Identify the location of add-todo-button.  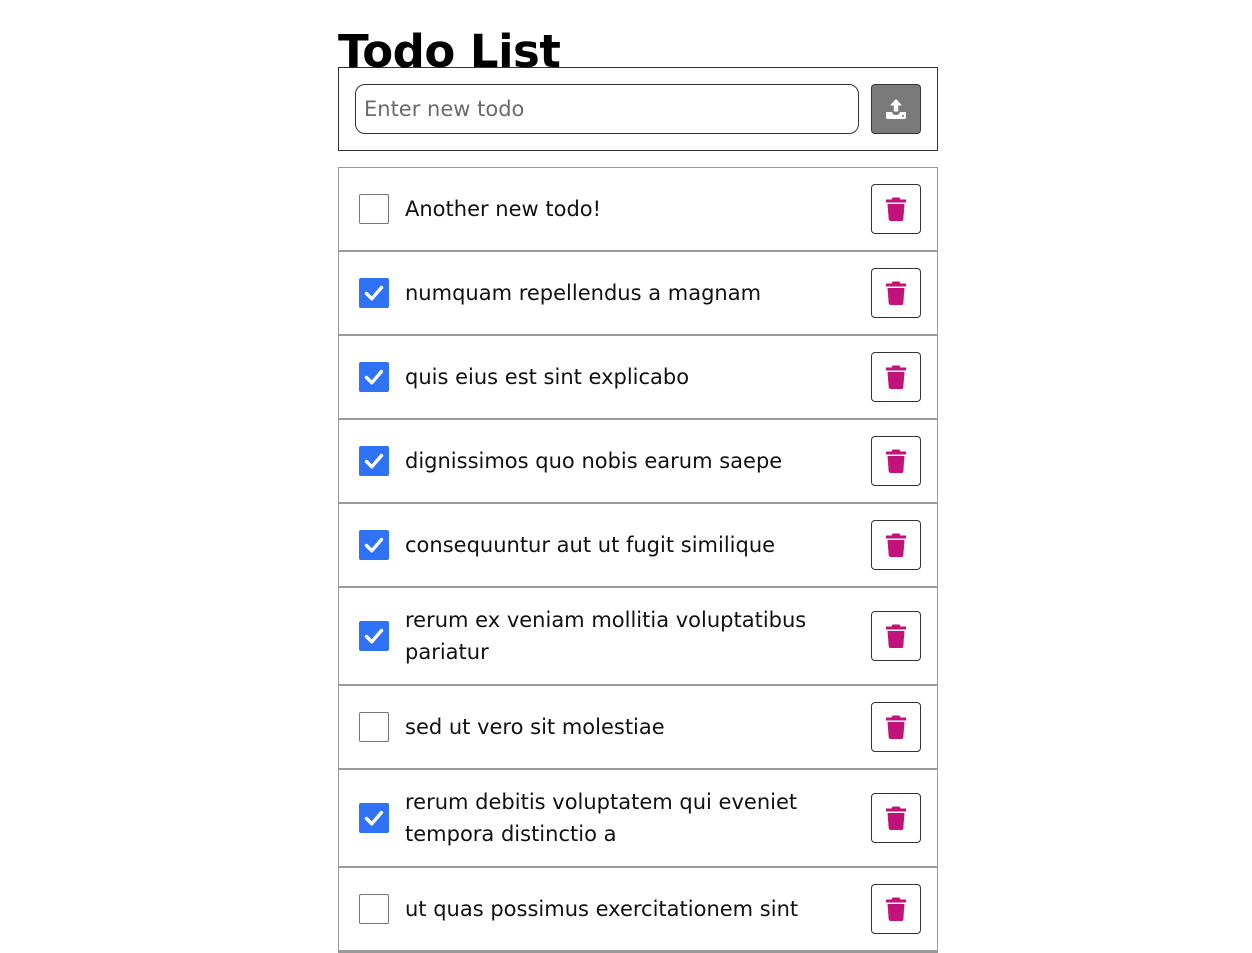
(896, 109).